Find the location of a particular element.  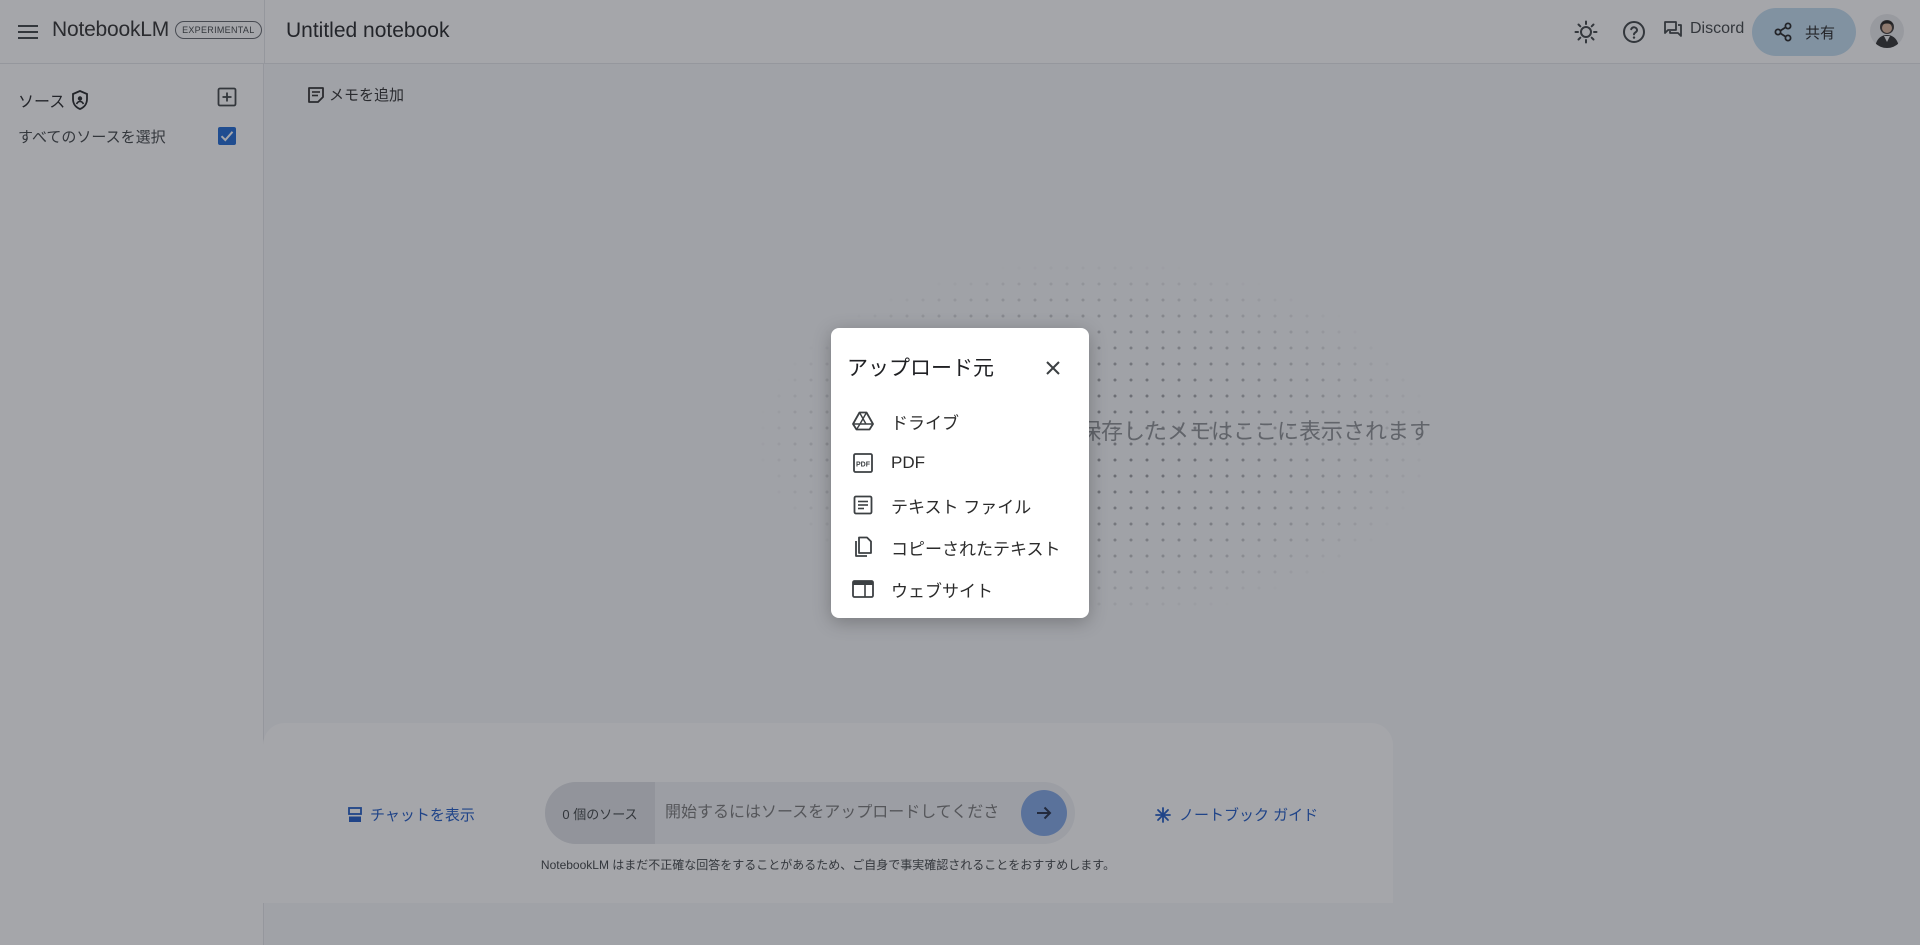

upload-option-text-file: テキスト ファイル is located at coordinates (966, 505).